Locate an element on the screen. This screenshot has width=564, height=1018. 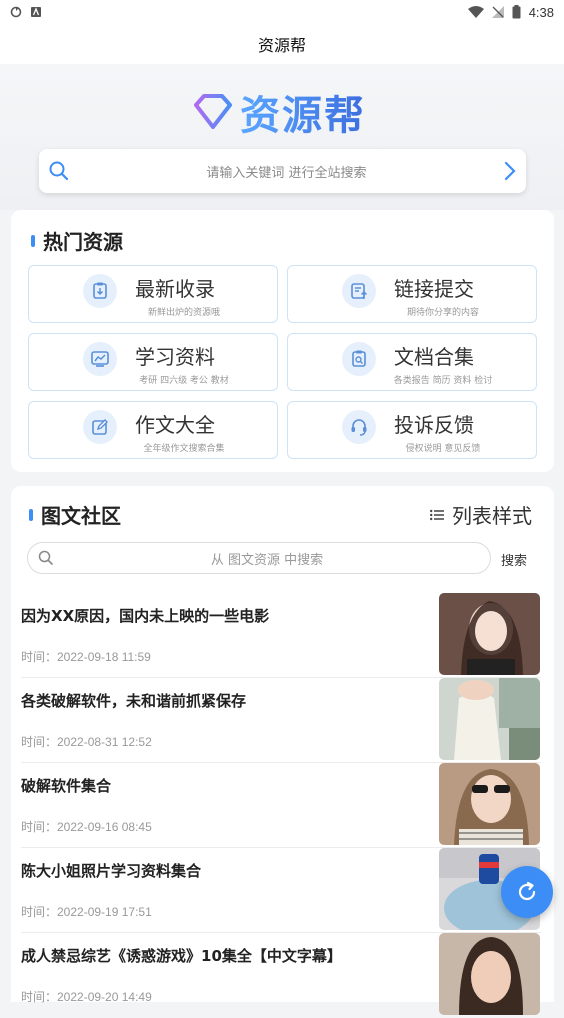
post-time: 时间：2022-08-31 12:52 is located at coordinates (86, 742).